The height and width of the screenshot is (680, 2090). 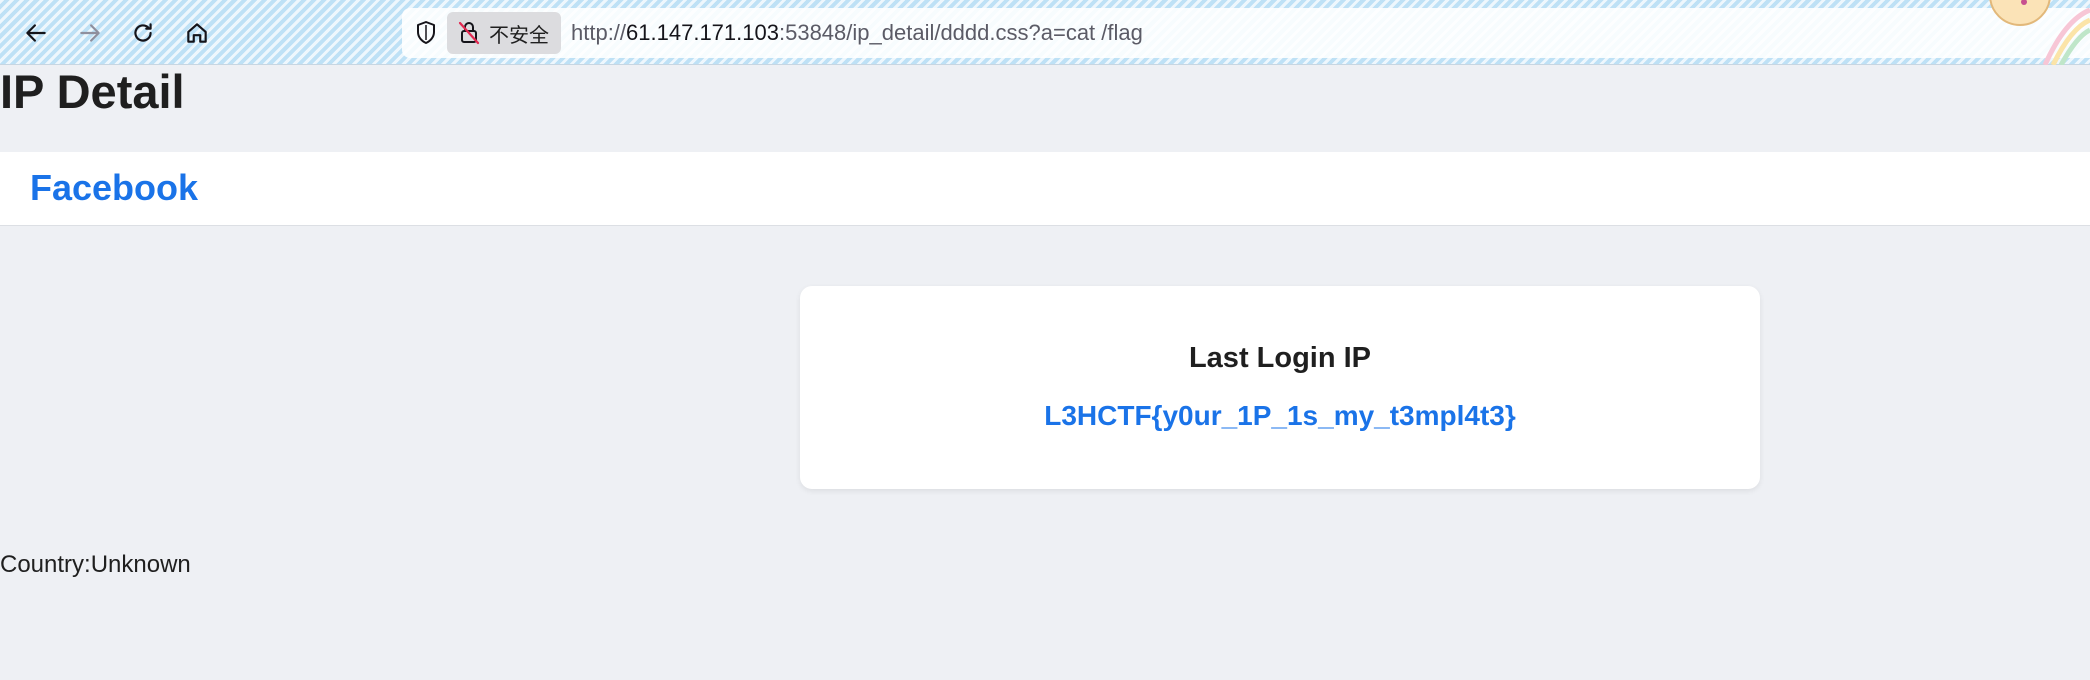 I want to click on shield-icon, so click(x=426, y=32).